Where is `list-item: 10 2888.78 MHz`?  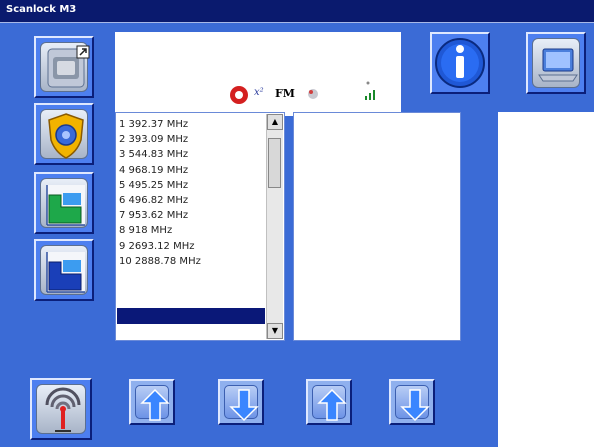
list-item: 10 2888.78 MHz is located at coordinates (191, 261).